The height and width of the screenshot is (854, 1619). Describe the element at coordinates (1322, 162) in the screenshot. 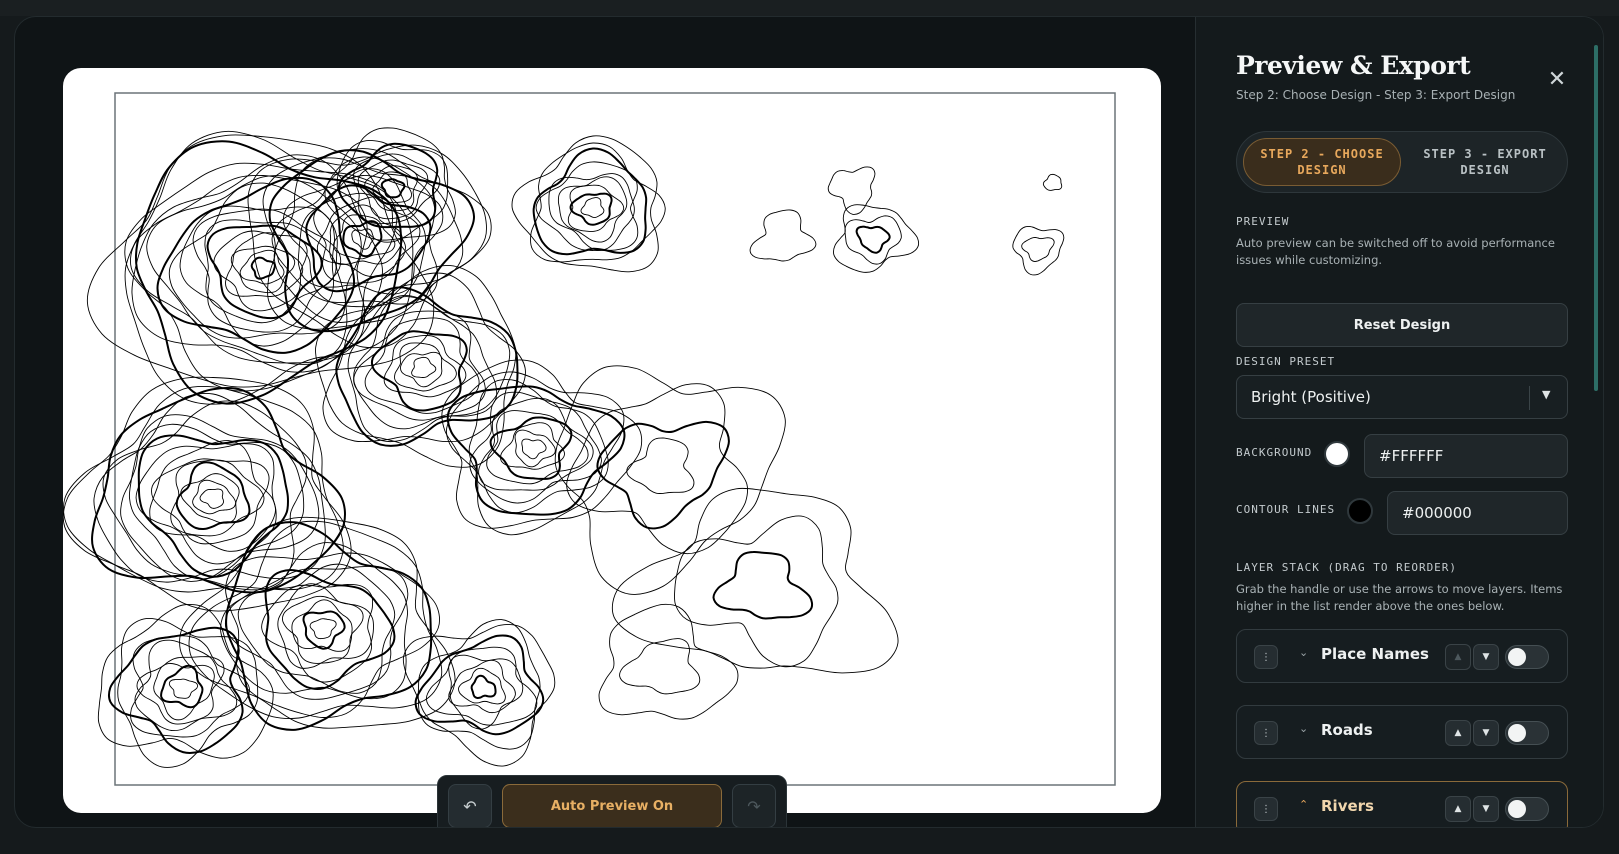

I see `tab-choose-design: STEP 2 - CHOOSE DESIGN` at that location.